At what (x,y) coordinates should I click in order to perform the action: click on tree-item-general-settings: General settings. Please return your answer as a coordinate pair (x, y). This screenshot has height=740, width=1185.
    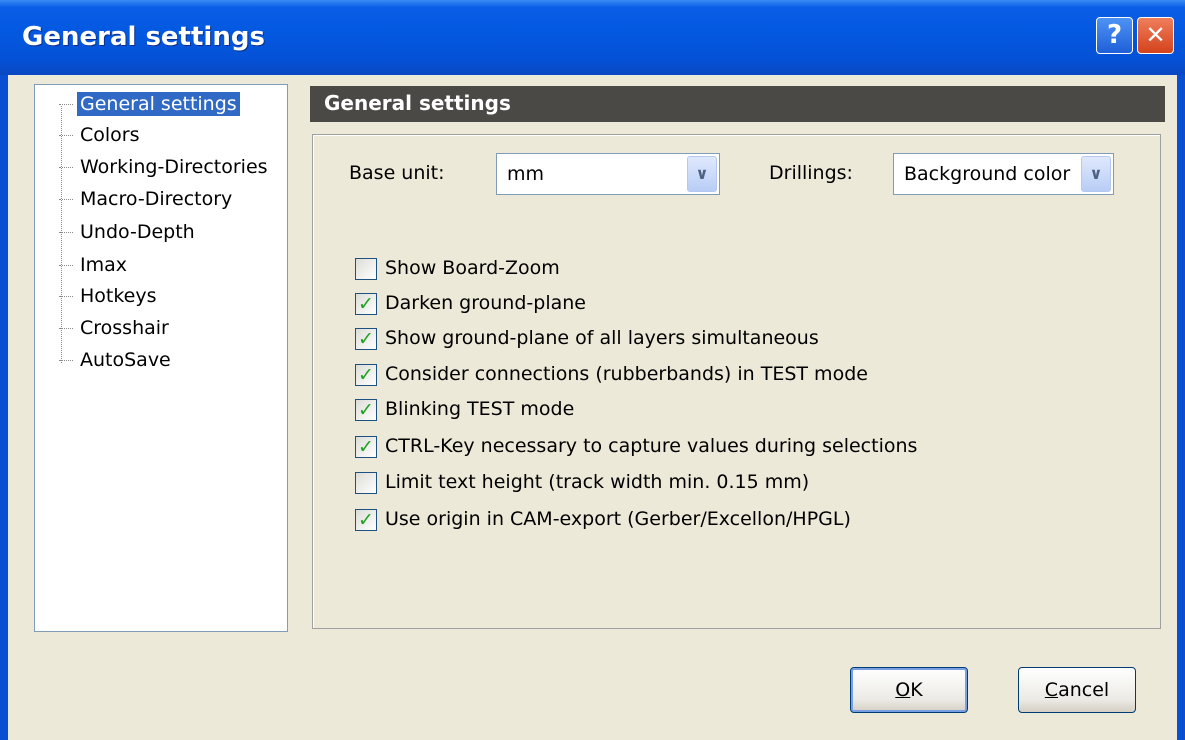
    Looking at the image, I should click on (149, 104).